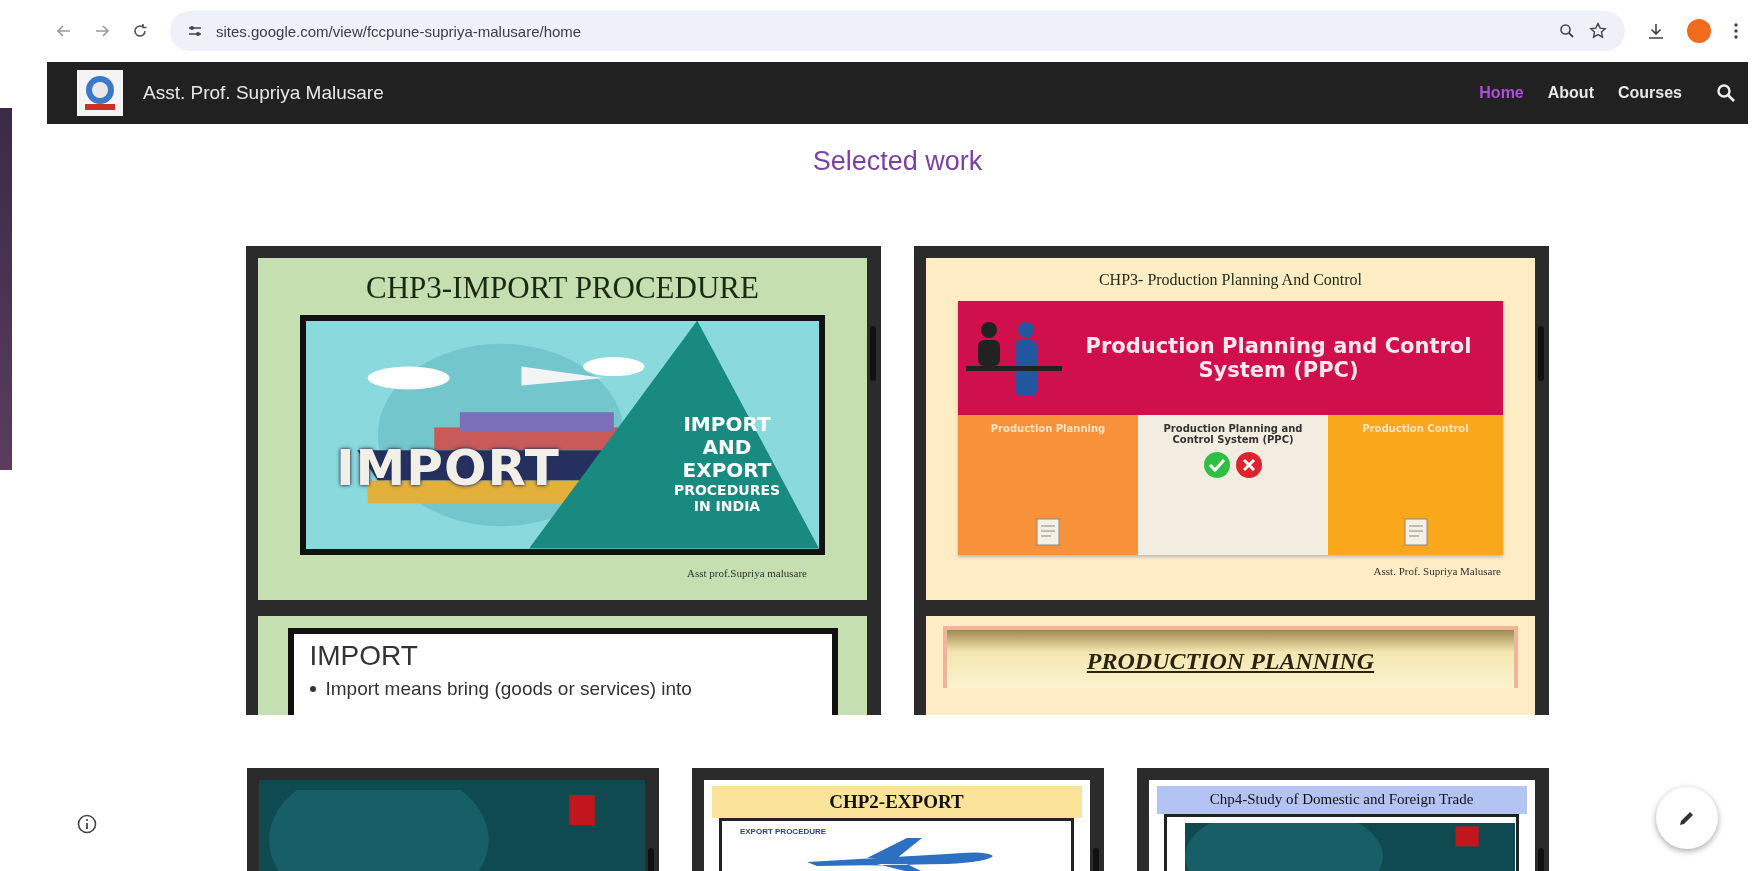 Image resolution: width=1753 pixels, height=871 pixels. Describe the element at coordinates (897, 819) in the screenshot. I see `document-embed: CHP2-EXPORT EXPORT PROCEDURE` at that location.